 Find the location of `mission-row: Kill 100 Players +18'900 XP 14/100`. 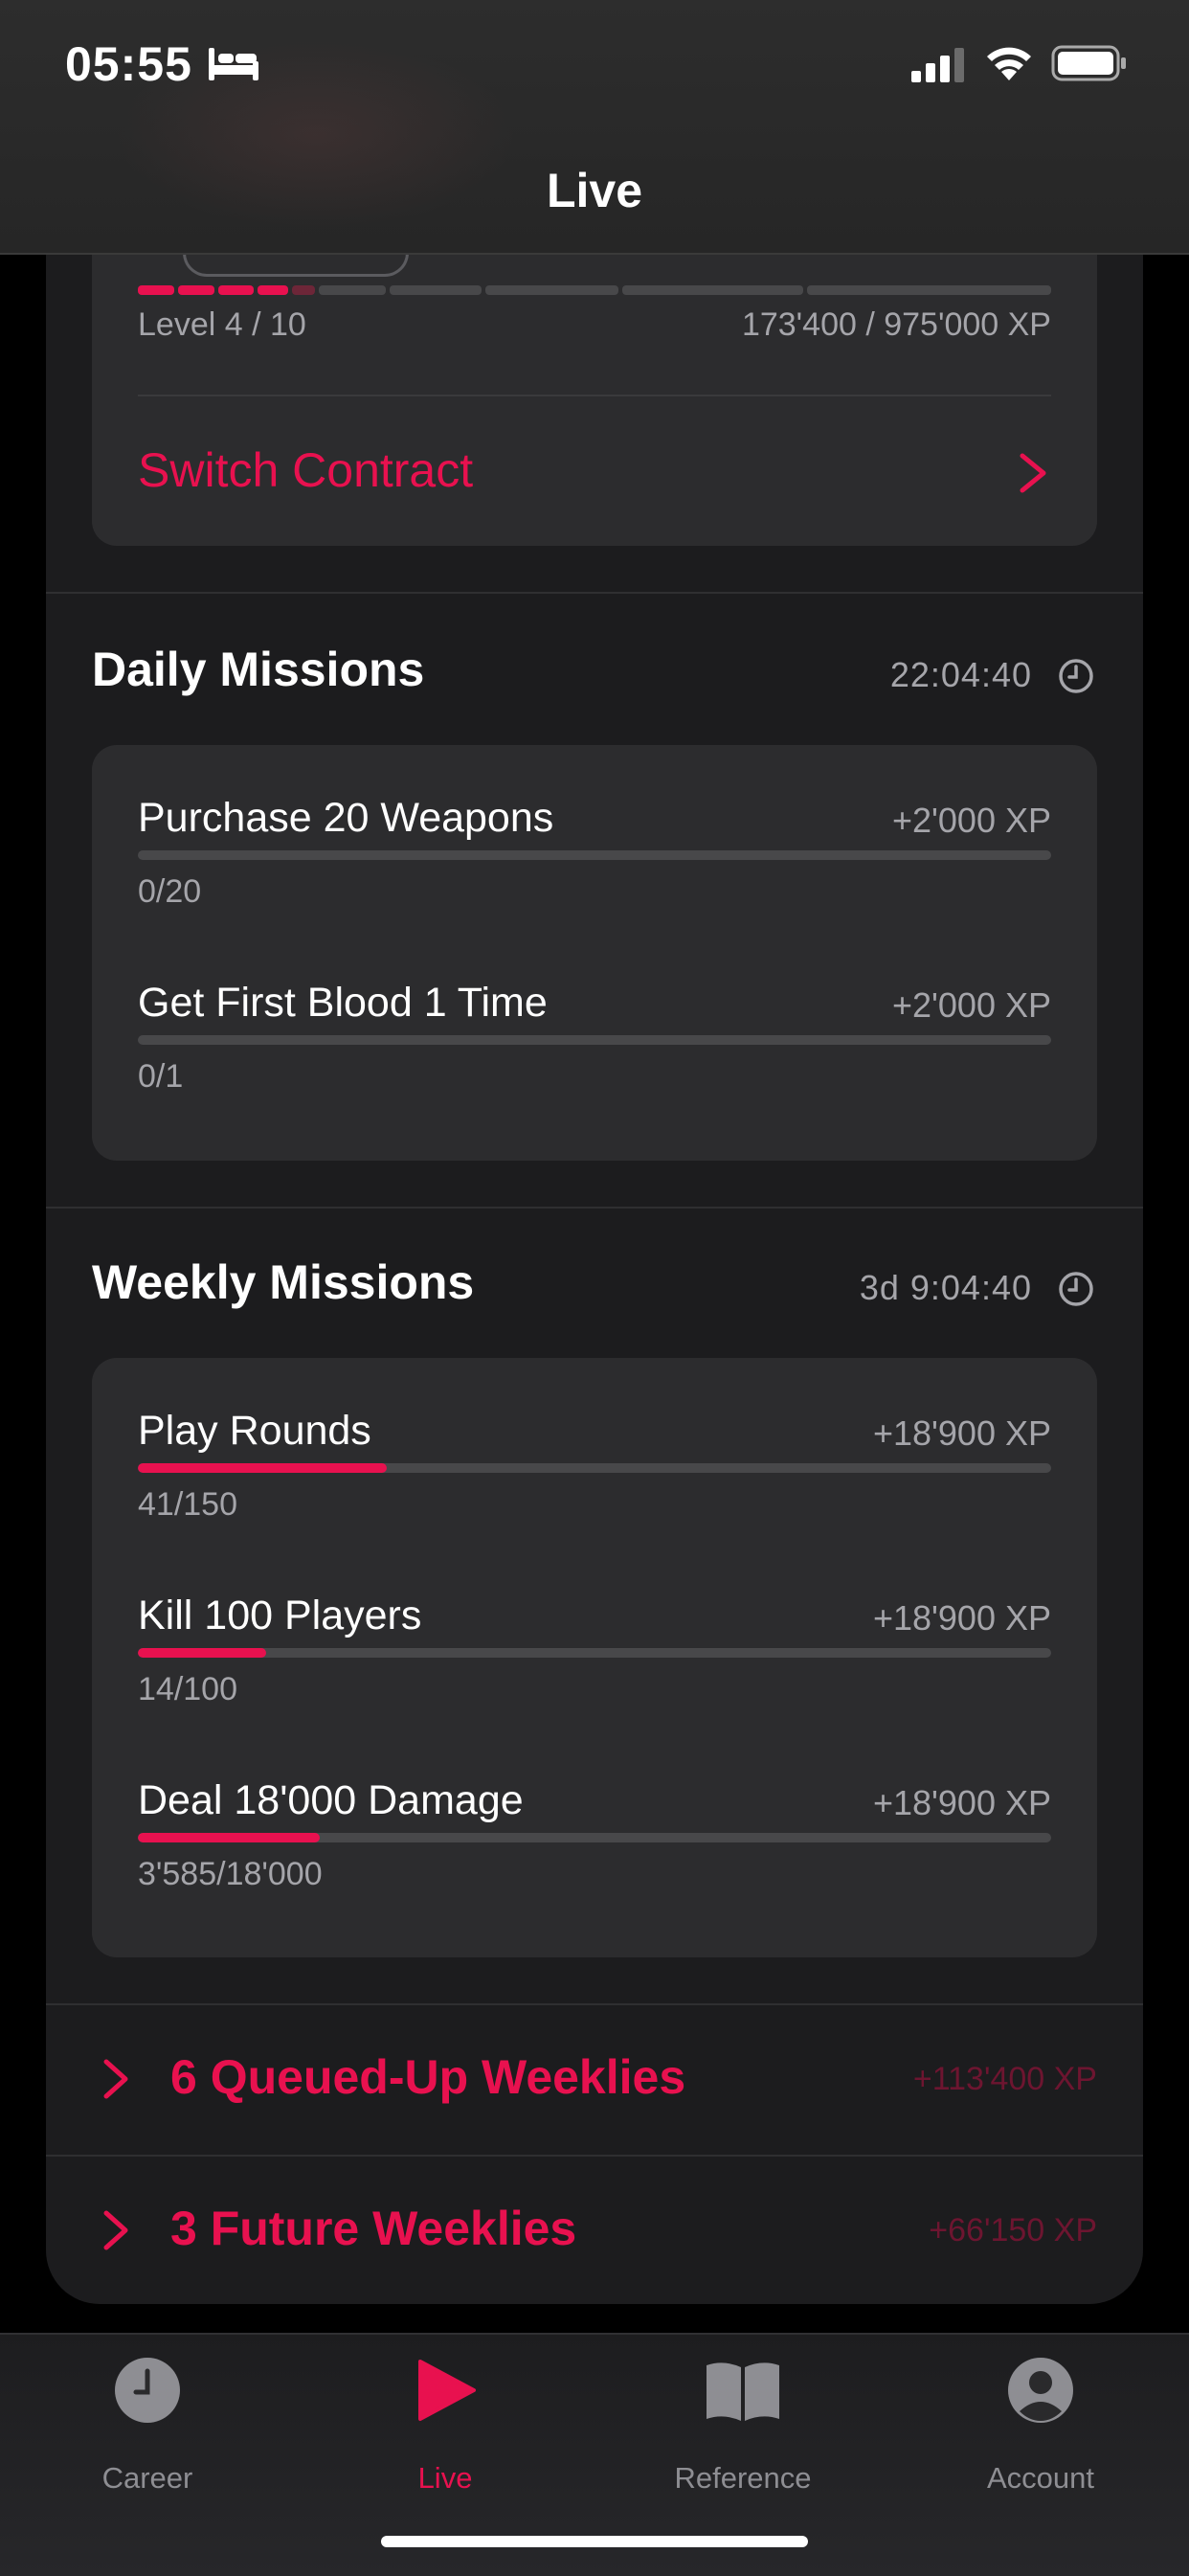

mission-row: Kill 100 Players +18'900 XP 14/100 is located at coordinates (594, 1664).